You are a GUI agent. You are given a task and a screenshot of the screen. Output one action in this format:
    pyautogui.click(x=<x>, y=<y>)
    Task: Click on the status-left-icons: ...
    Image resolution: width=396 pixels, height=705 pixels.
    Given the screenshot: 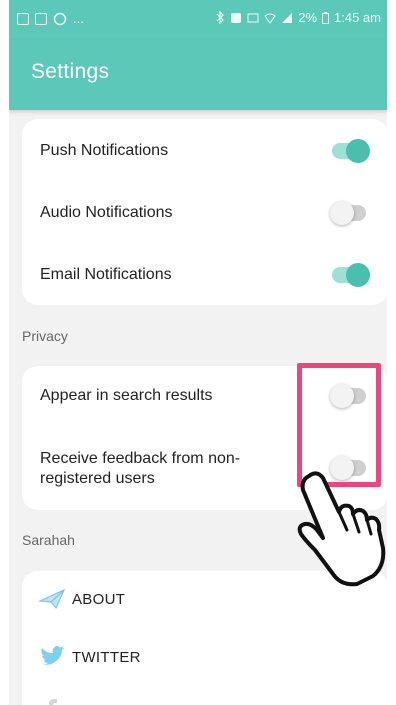 What is the action you would take?
    pyautogui.click(x=50, y=18)
    